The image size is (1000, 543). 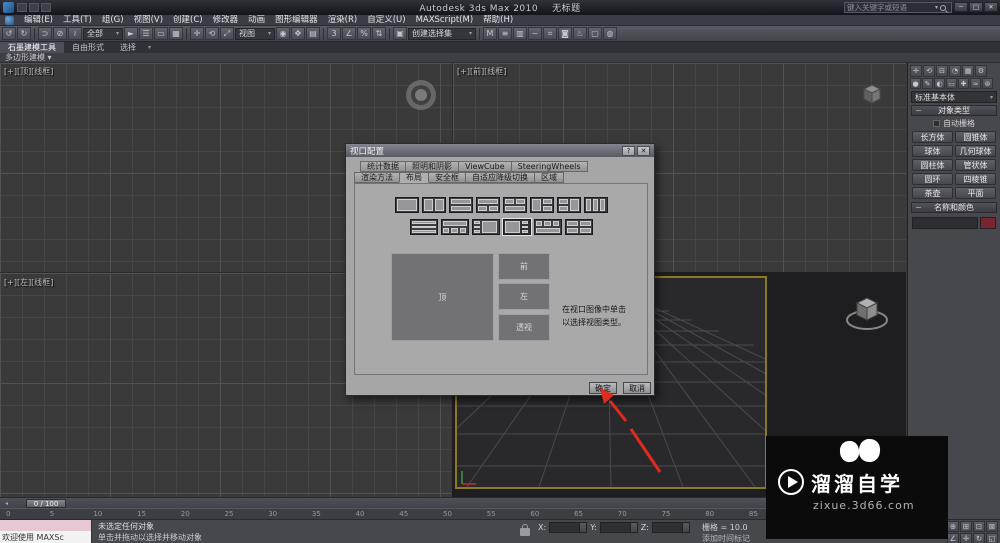 I want to click on mirror-icon: M, so click(x=490, y=33).